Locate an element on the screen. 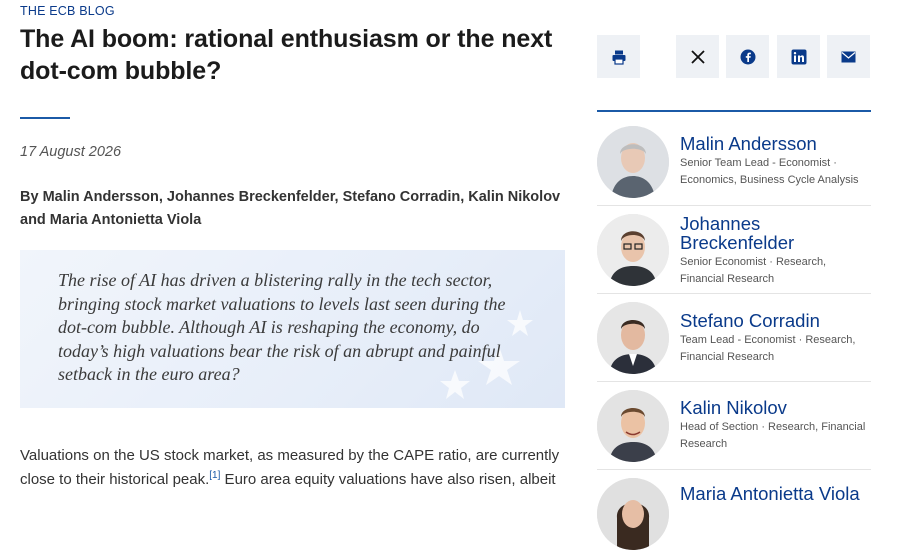 The image size is (900, 557). linkedin-icon is located at coordinates (798, 56).